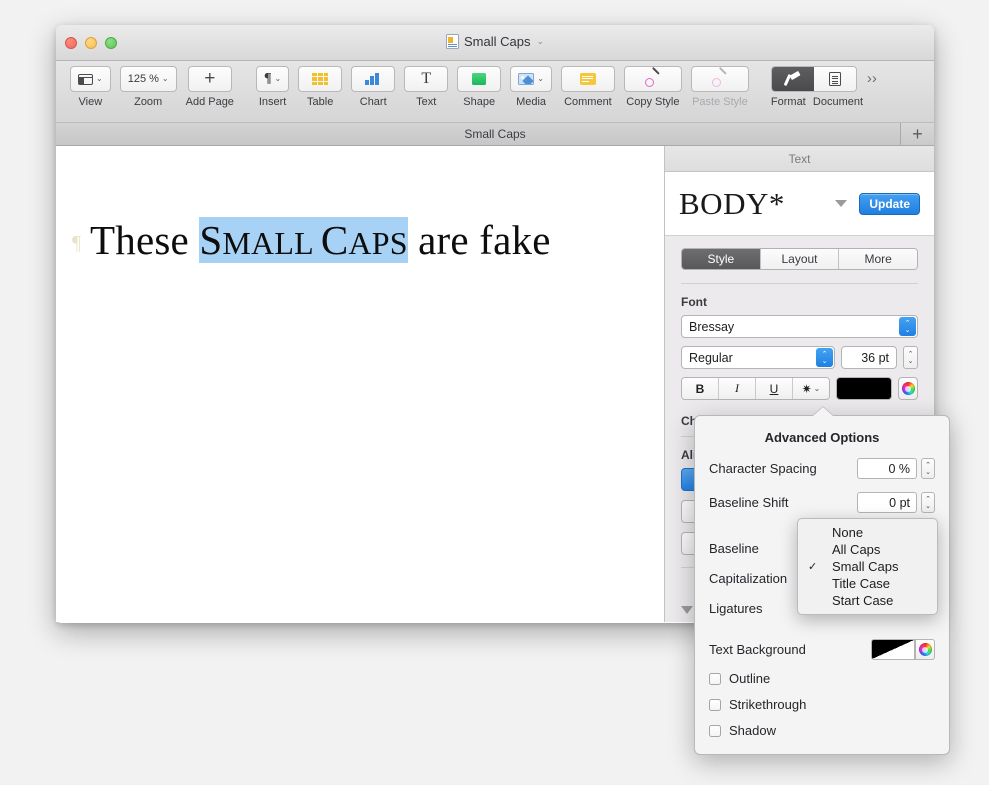  I want to click on outline-label: Outline, so click(750, 678).